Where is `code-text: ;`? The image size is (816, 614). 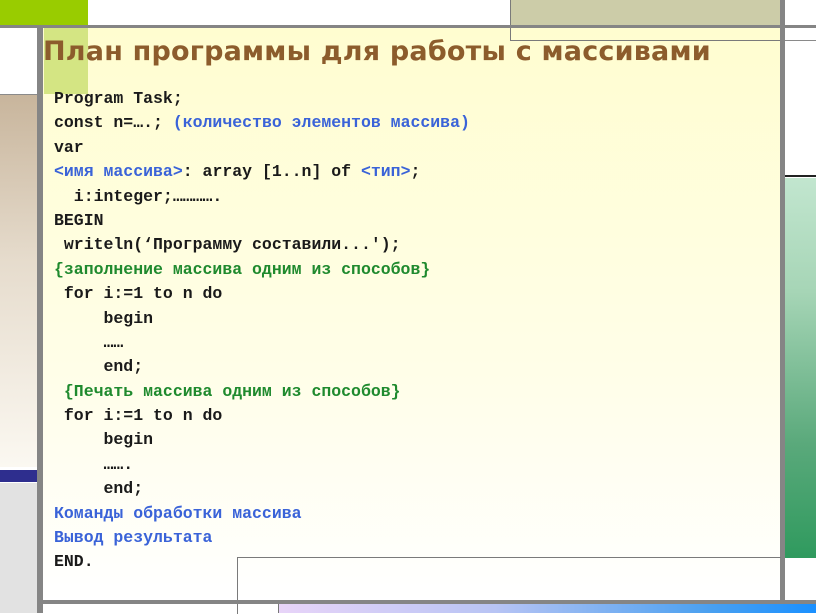 code-text: ; is located at coordinates (415, 172).